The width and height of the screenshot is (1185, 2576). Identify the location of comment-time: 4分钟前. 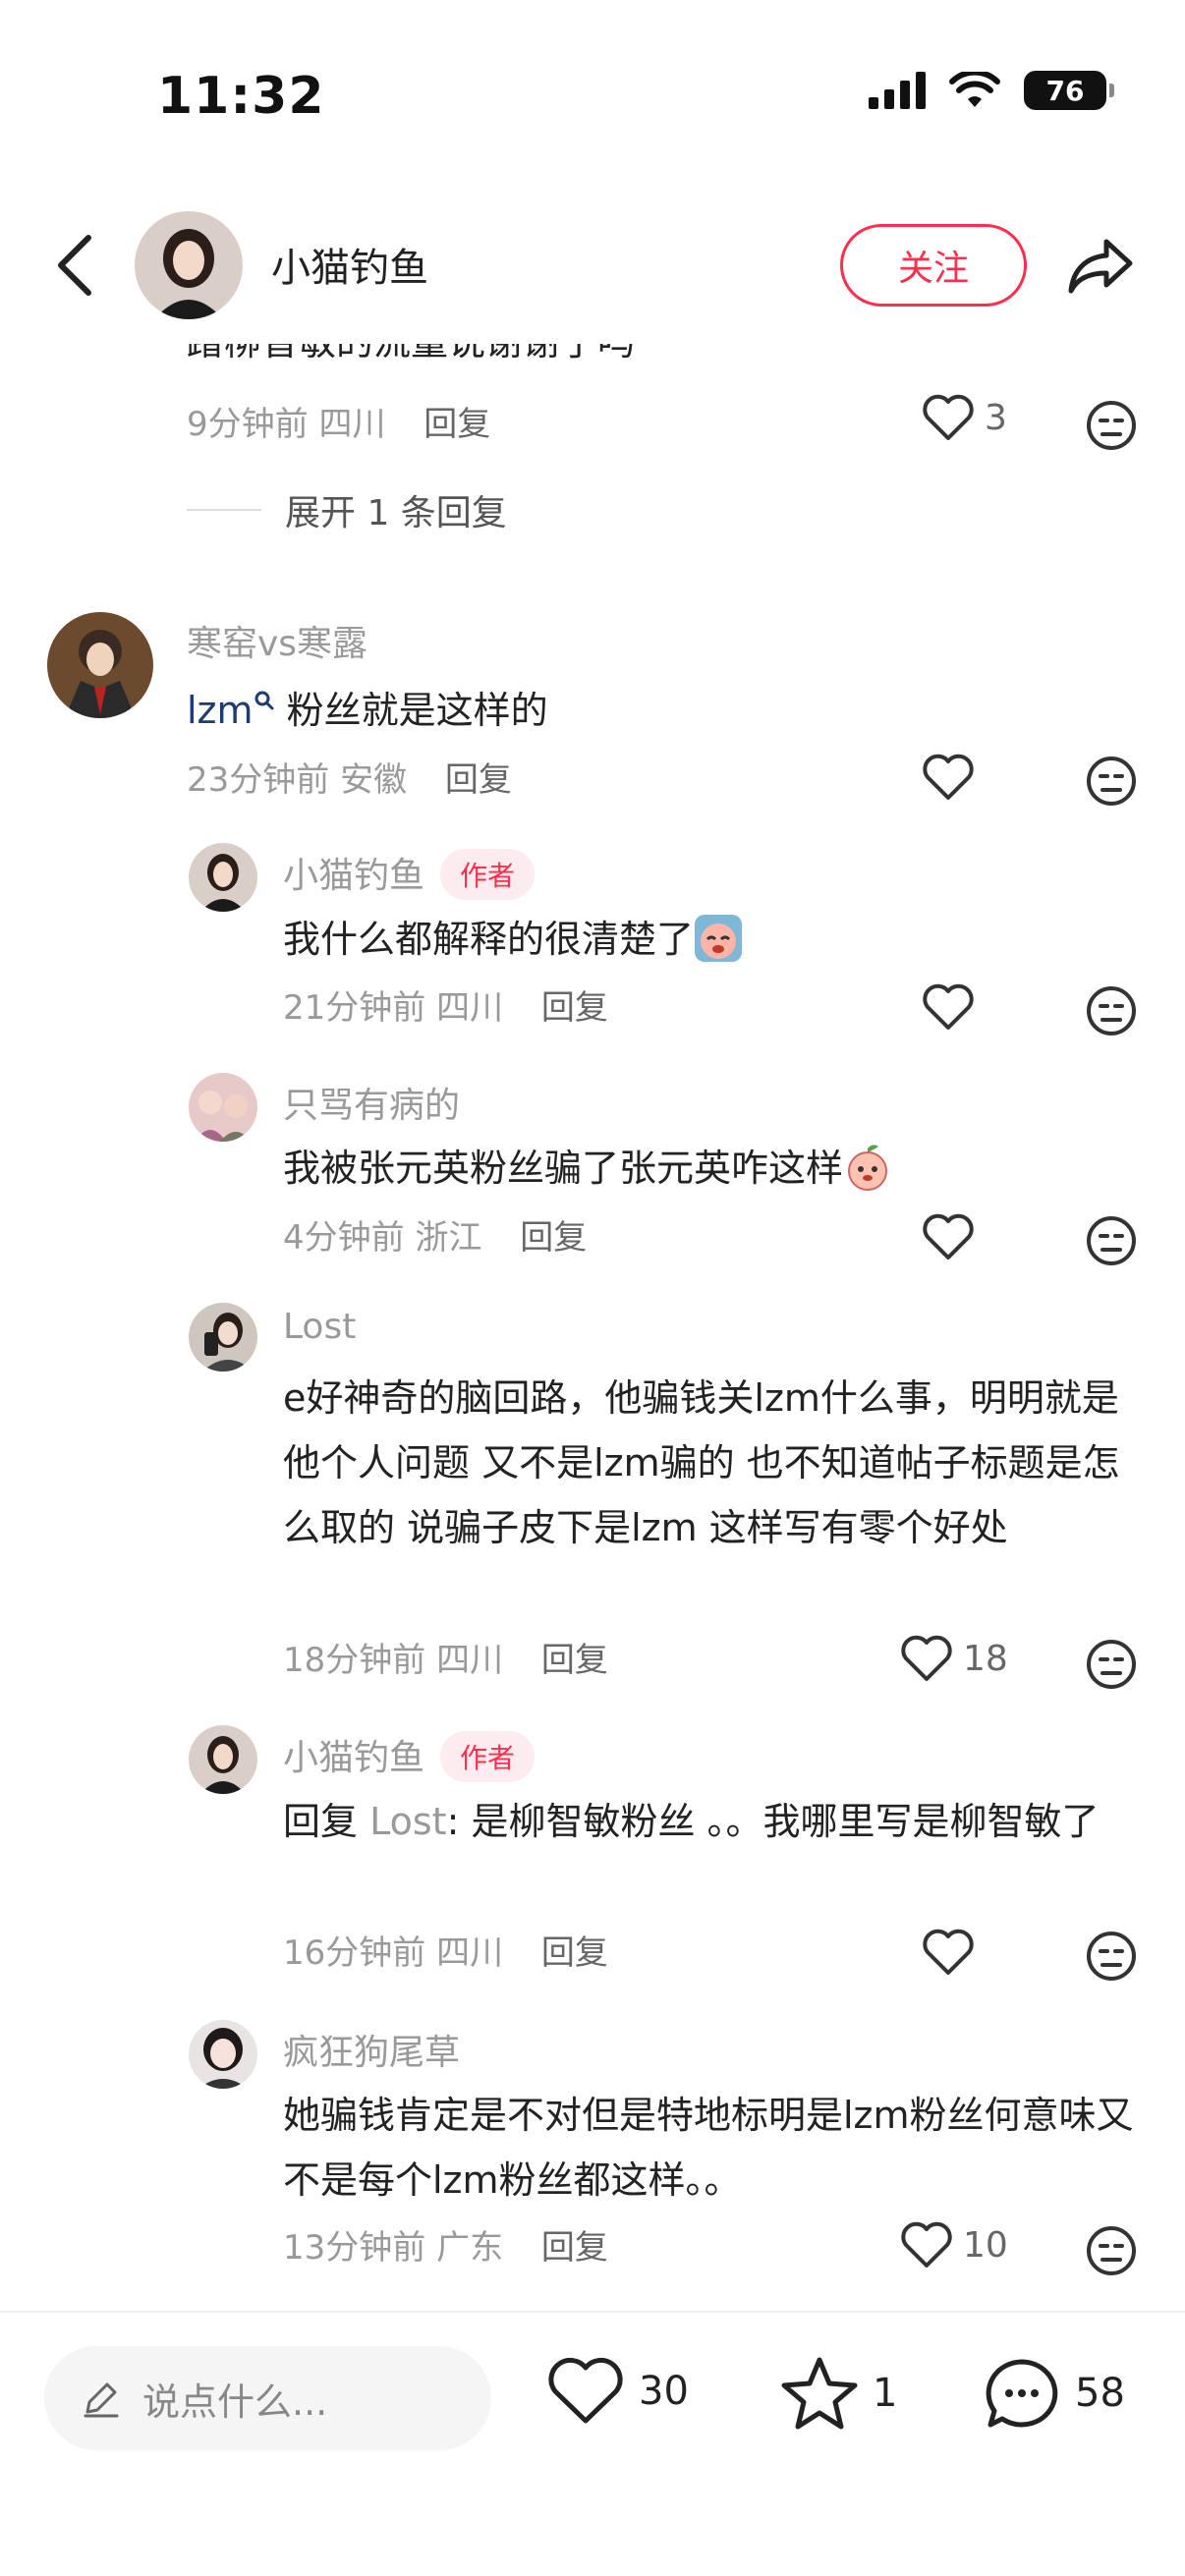
(344, 1238).